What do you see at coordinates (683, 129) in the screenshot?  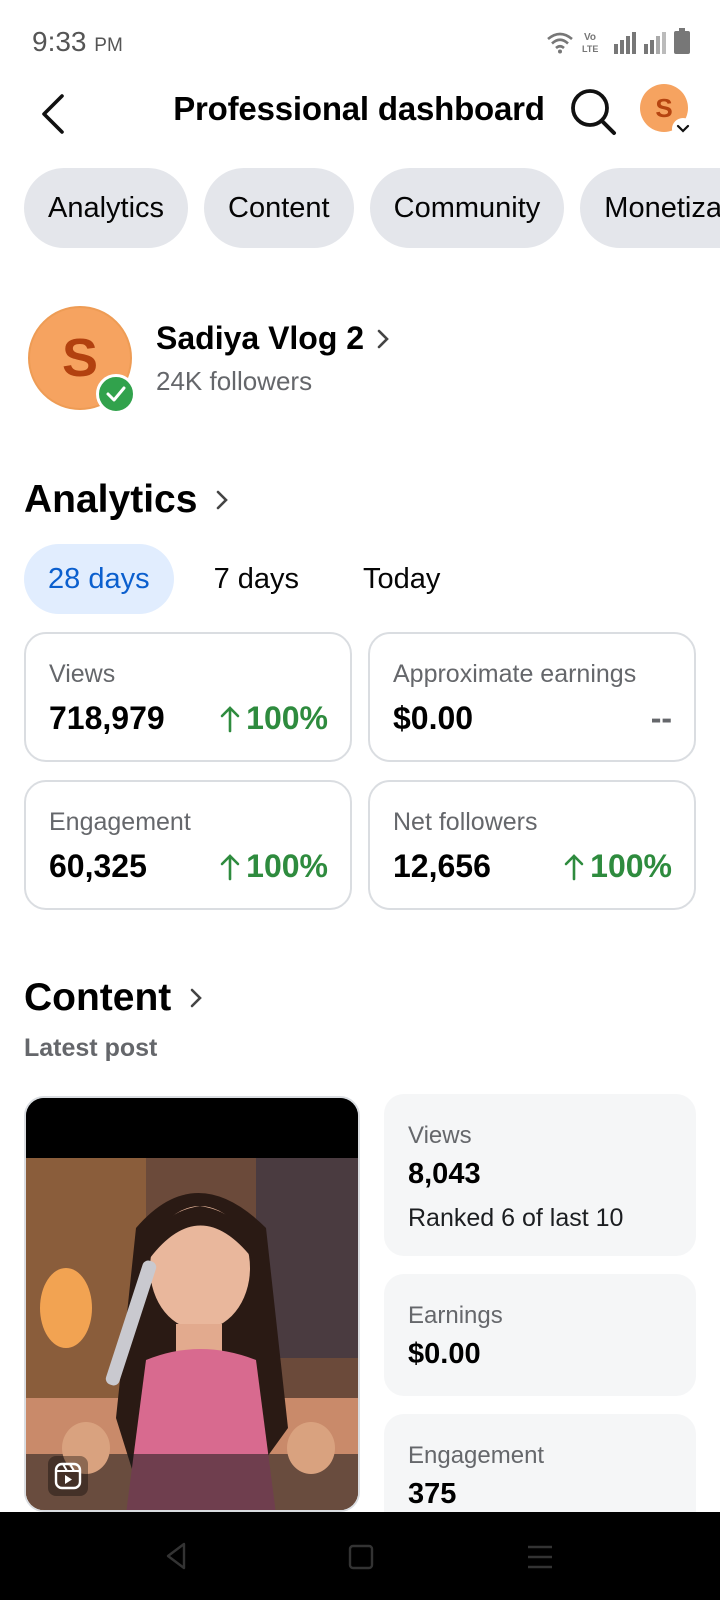 I see `chevron-down-icon` at bounding box center [683, 129].